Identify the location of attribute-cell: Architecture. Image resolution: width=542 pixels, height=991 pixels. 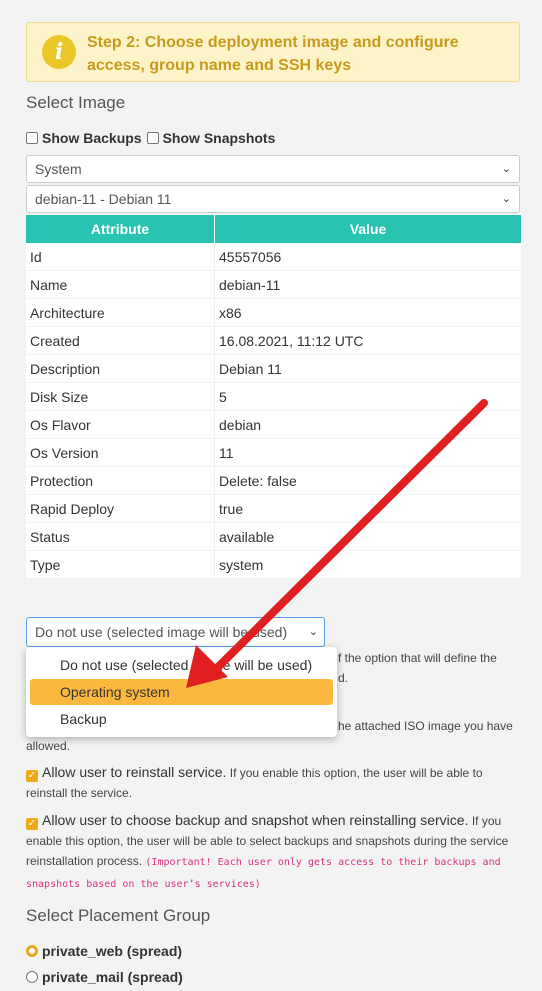
(120, 312).